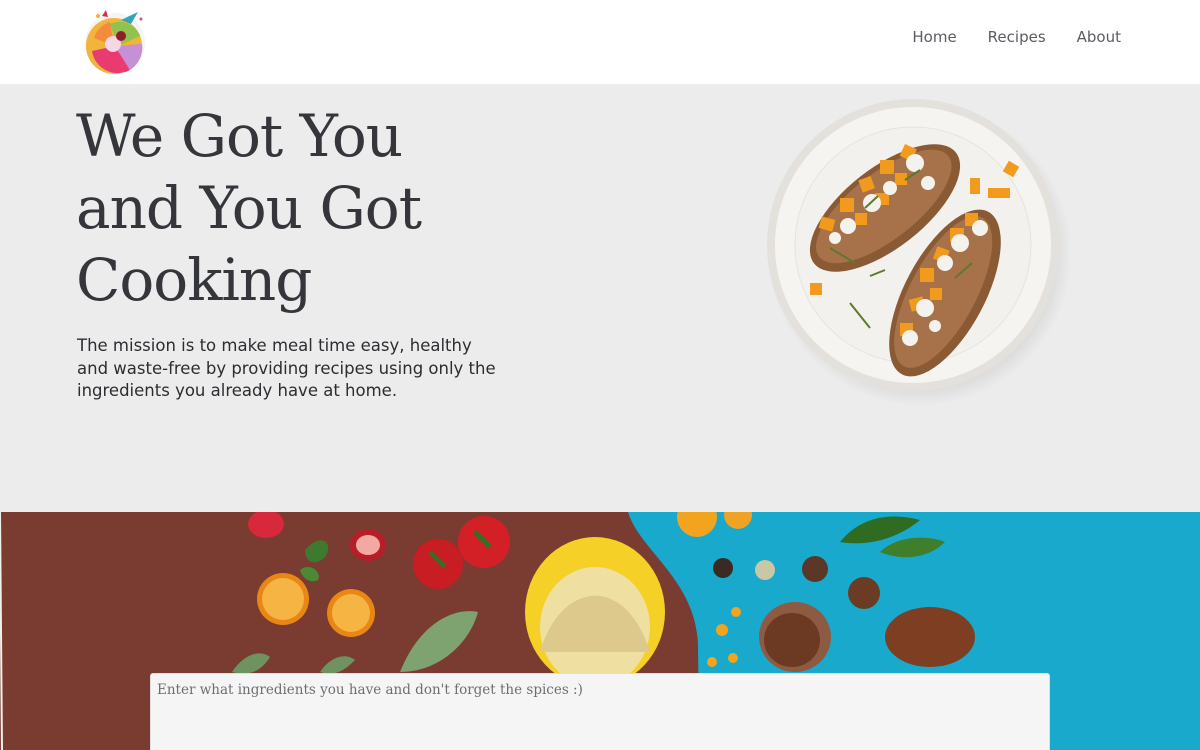 The image size is (1200, 750). Describe the element at coordinates (916, 253) in the screenshot. I see `food-plate-image` at that location.